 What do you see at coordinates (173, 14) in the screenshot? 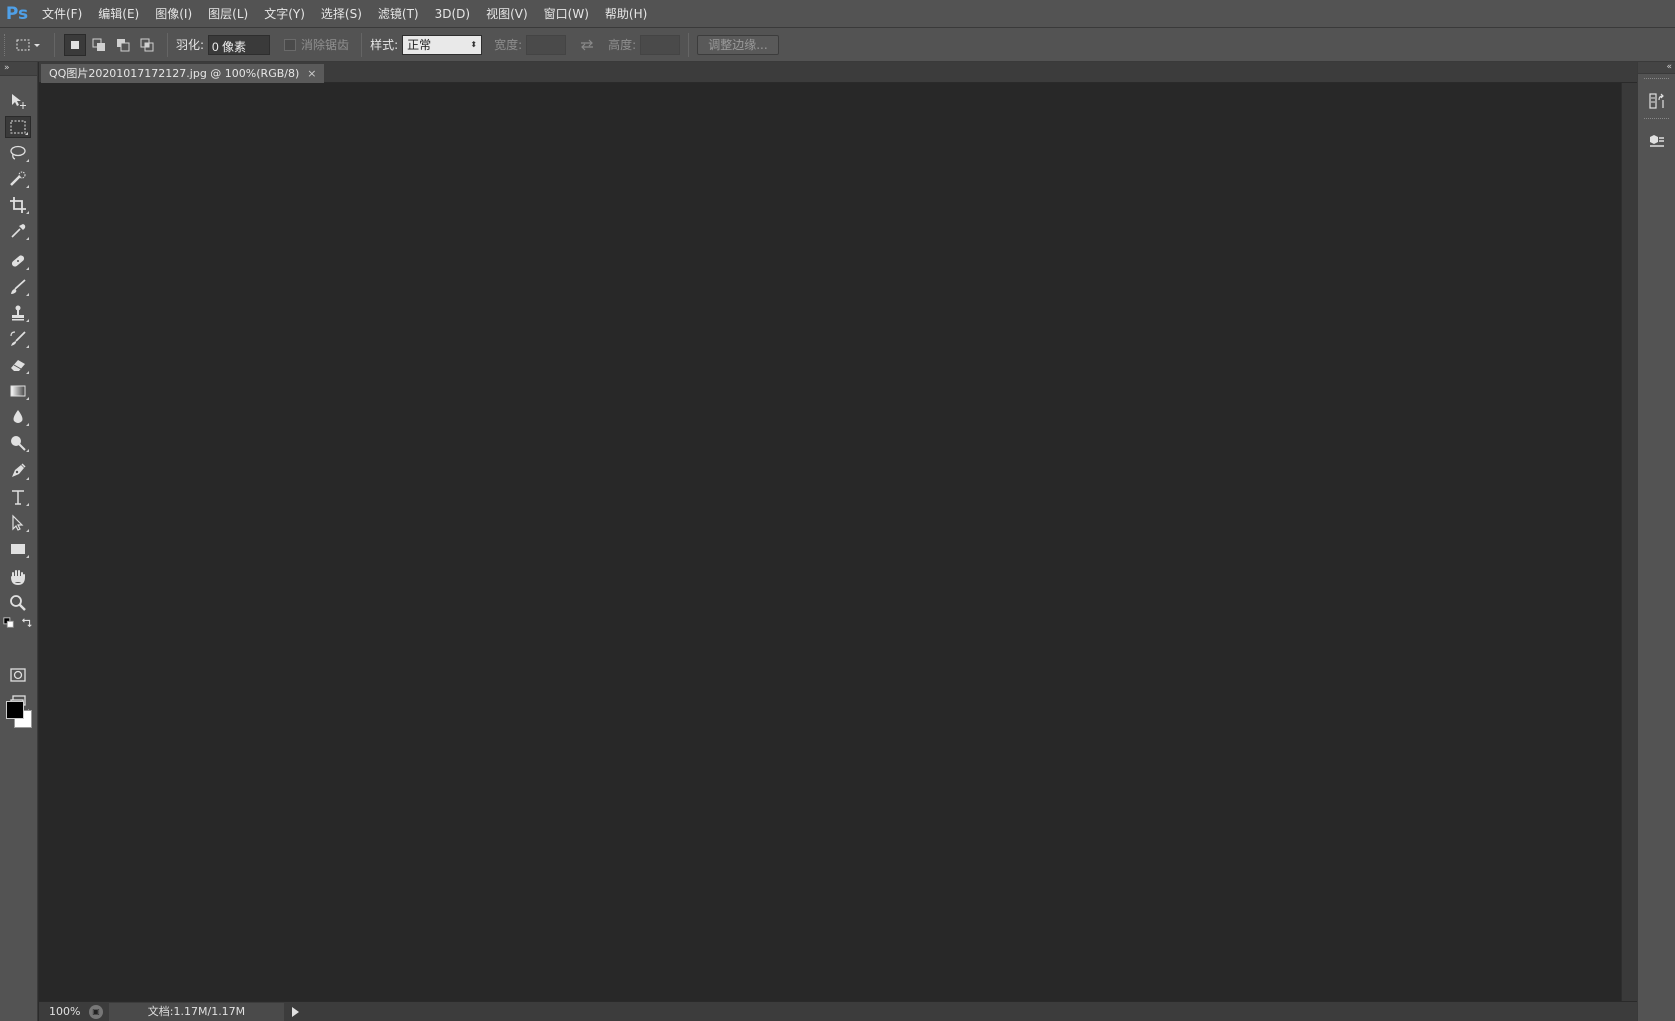
I see `menu-image: 图像(I)` at bounding box center [173, 14].